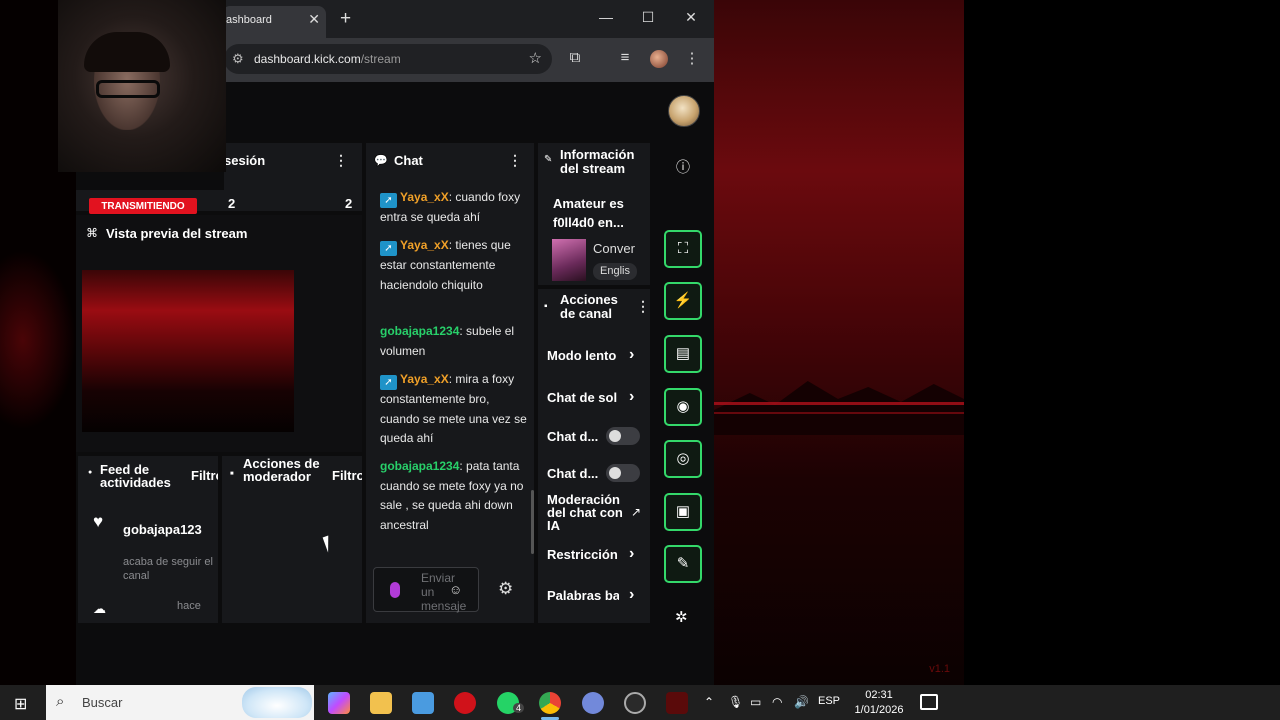 The height and width of the screenshot is (720, 1280). What do you see at coordinates (683, 564) in the screenshot?
I see `wrench-icon: ✎` at bounding box center [683, 564].